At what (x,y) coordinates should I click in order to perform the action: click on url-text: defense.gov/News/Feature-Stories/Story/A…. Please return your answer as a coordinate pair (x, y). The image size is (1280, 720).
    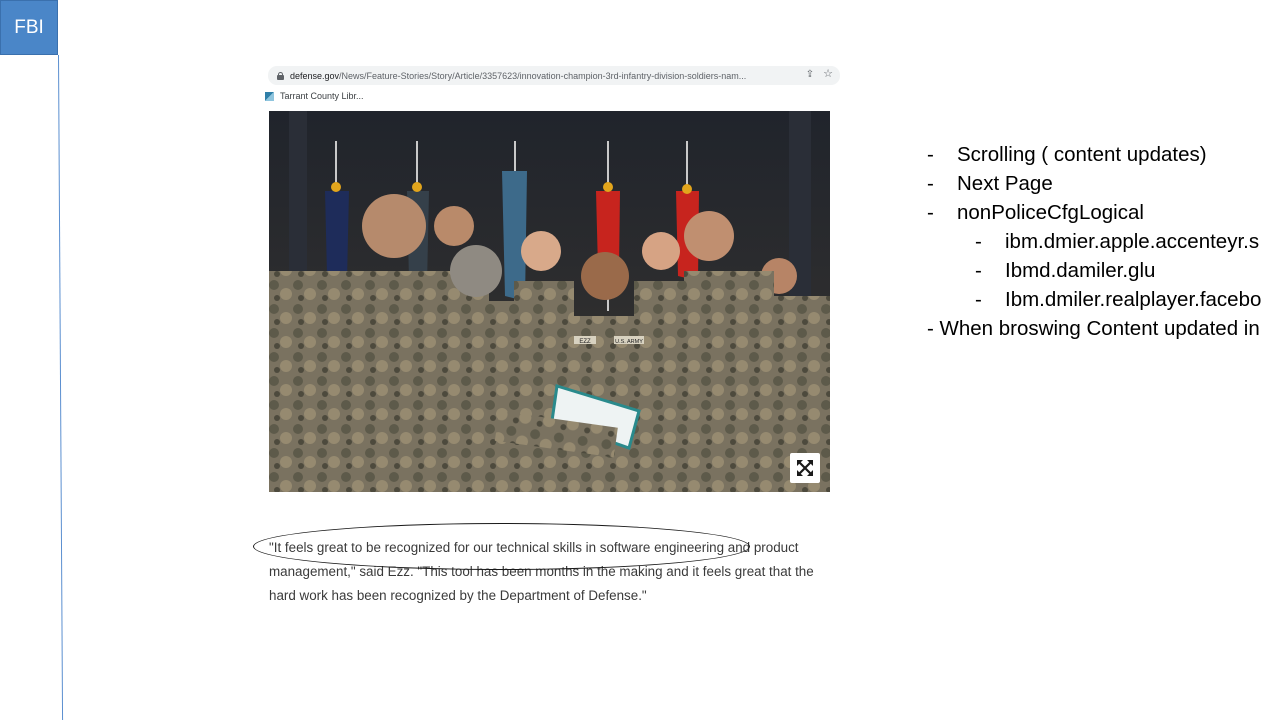
    Looking at the image, I should click on (544, 76).